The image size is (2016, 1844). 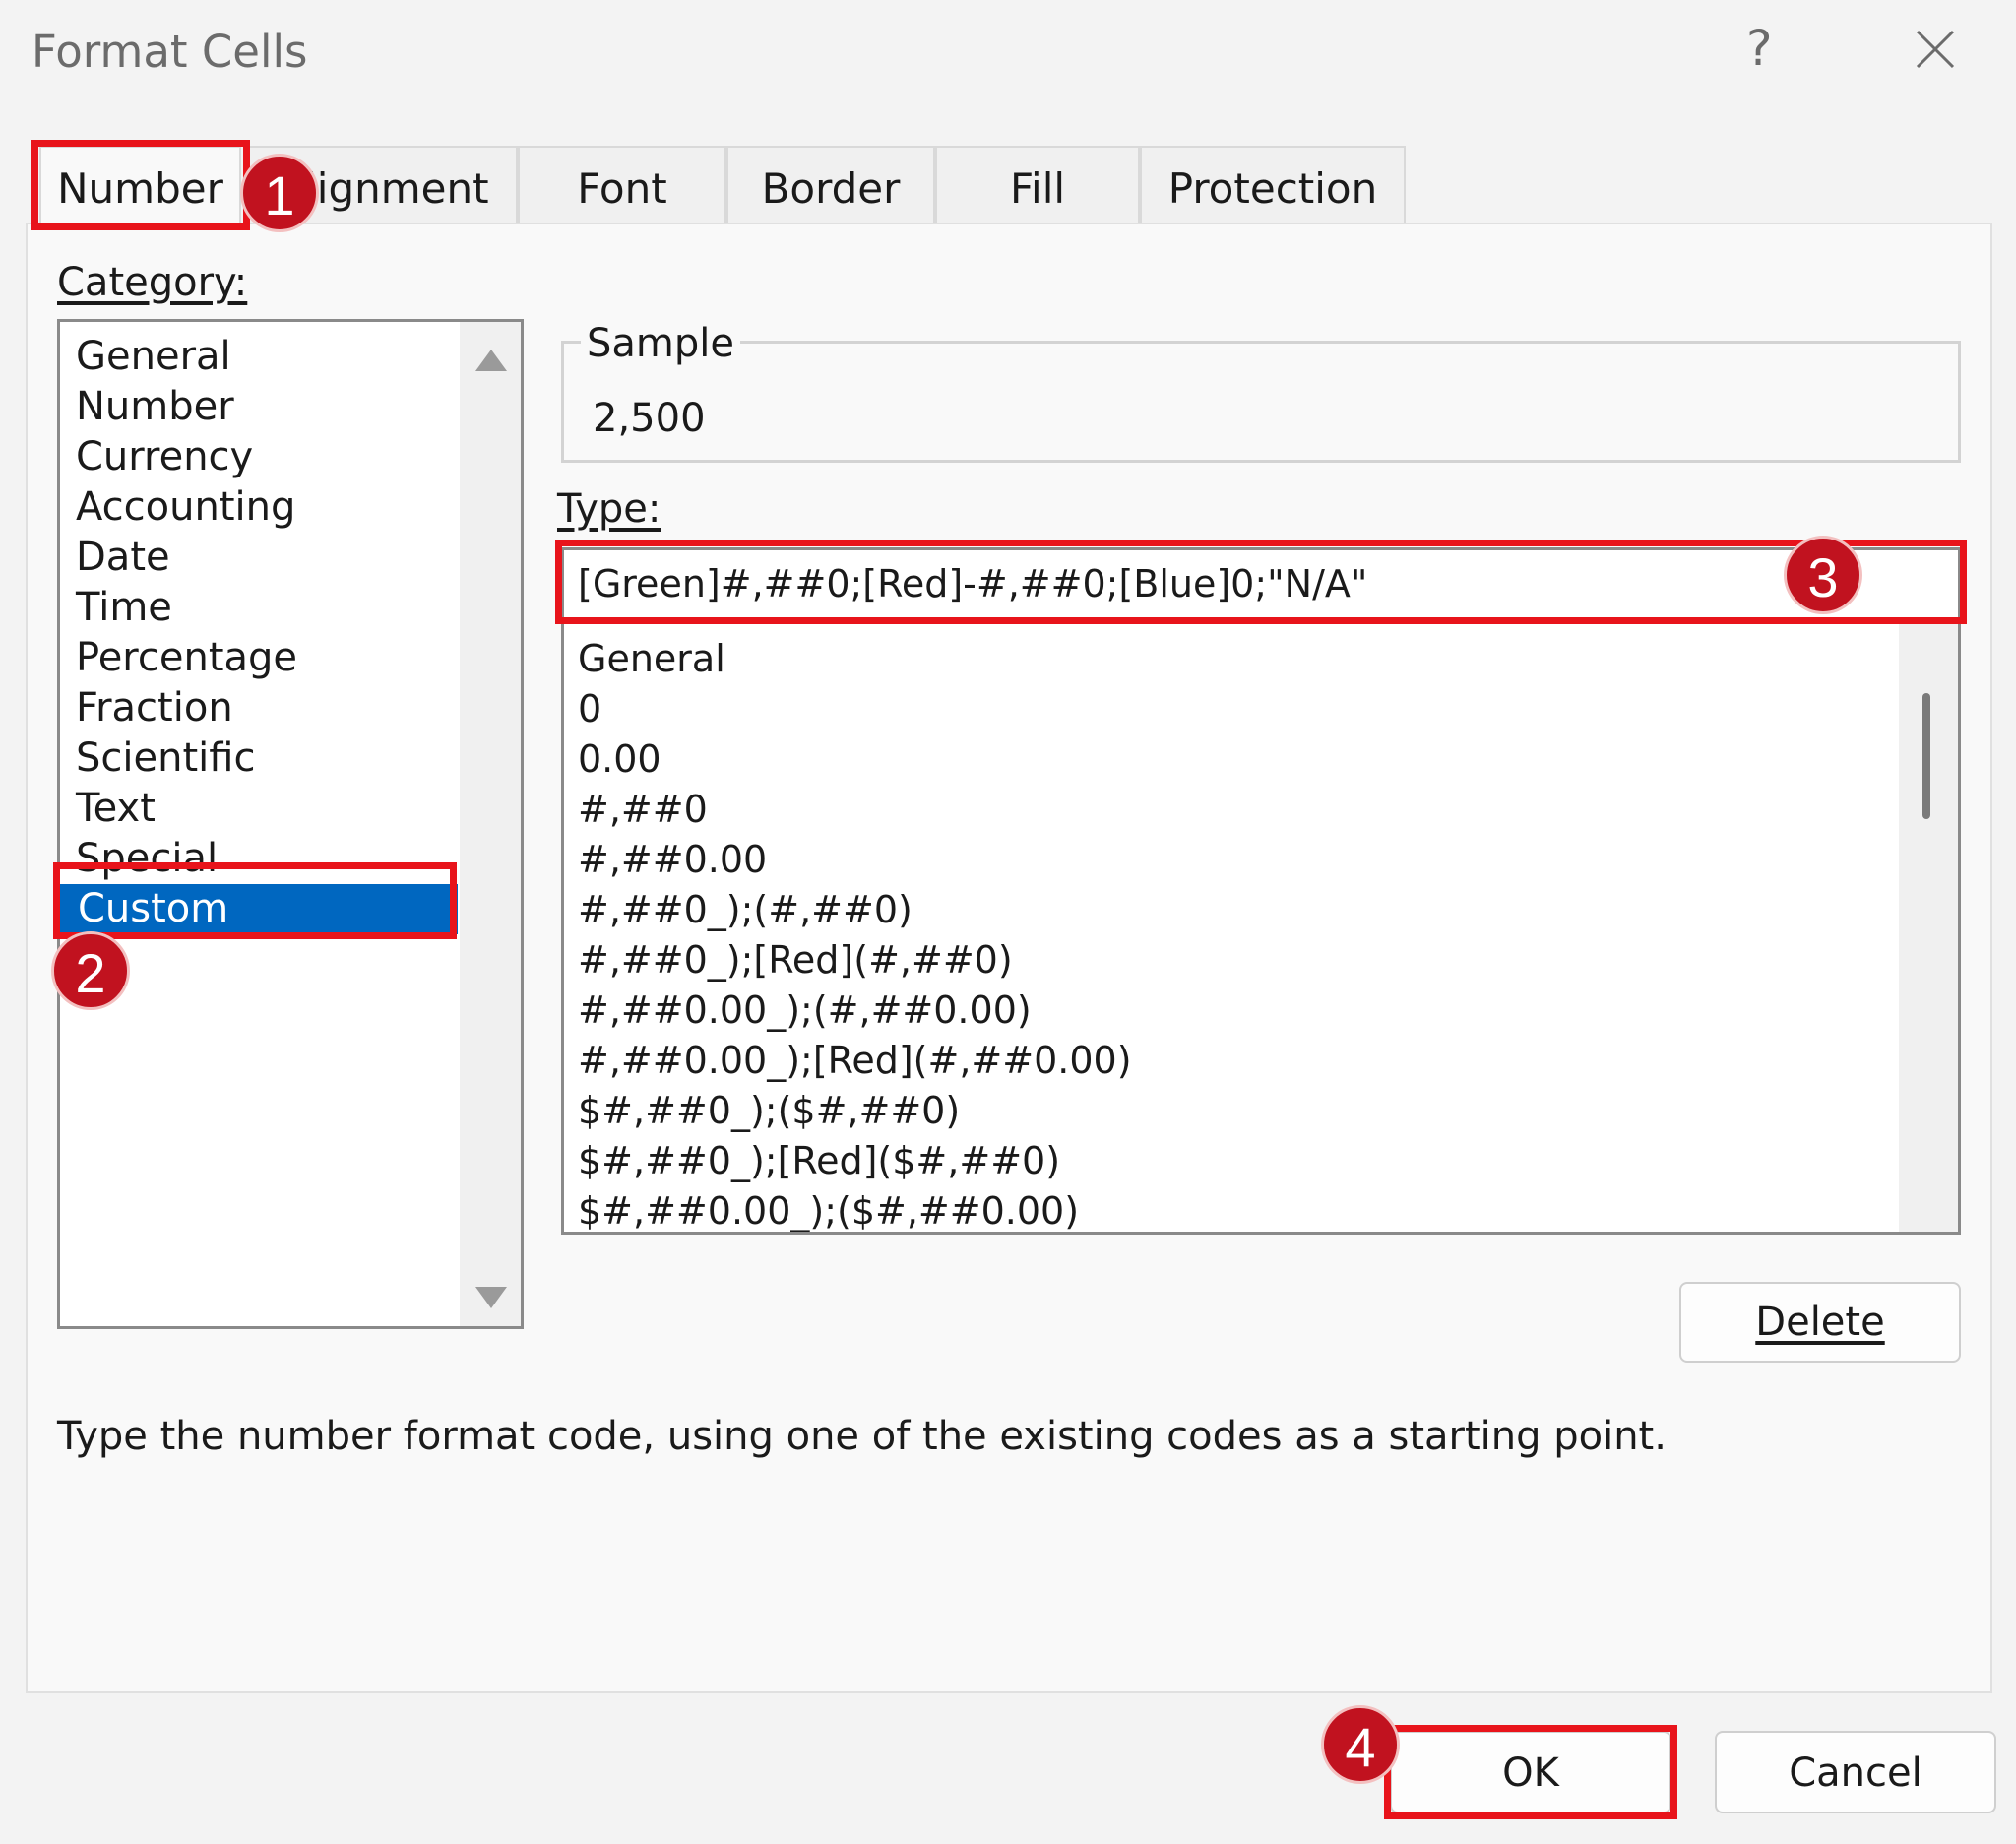 What do you see at coordinates (1273, 184) in the screenshot?
I see `tab-protection: Protection` at bounding box center [1273, 184].